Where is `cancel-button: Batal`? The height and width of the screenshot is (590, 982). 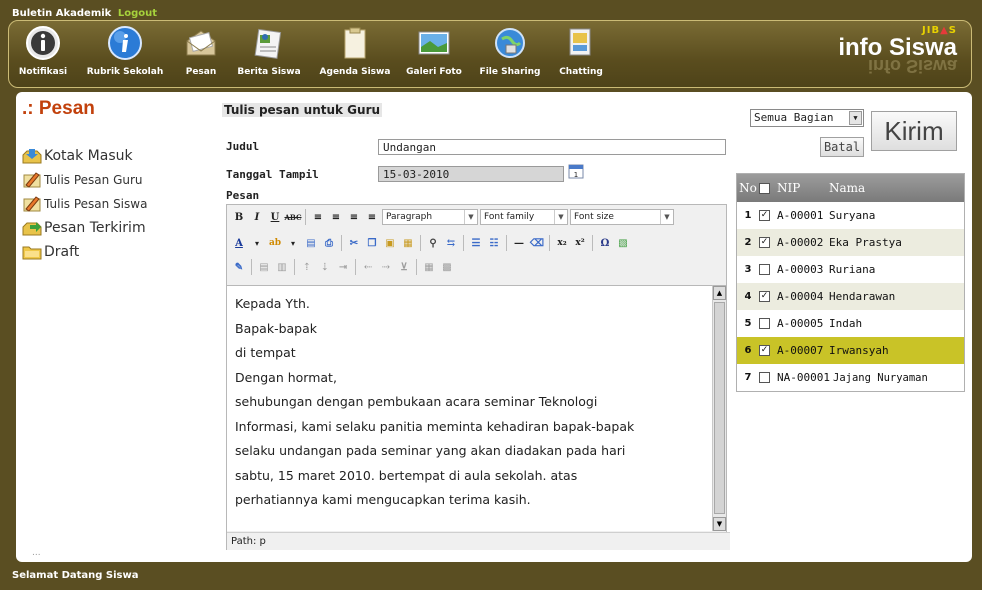 cancel-button: Batal is located at coordinates (842, 147).